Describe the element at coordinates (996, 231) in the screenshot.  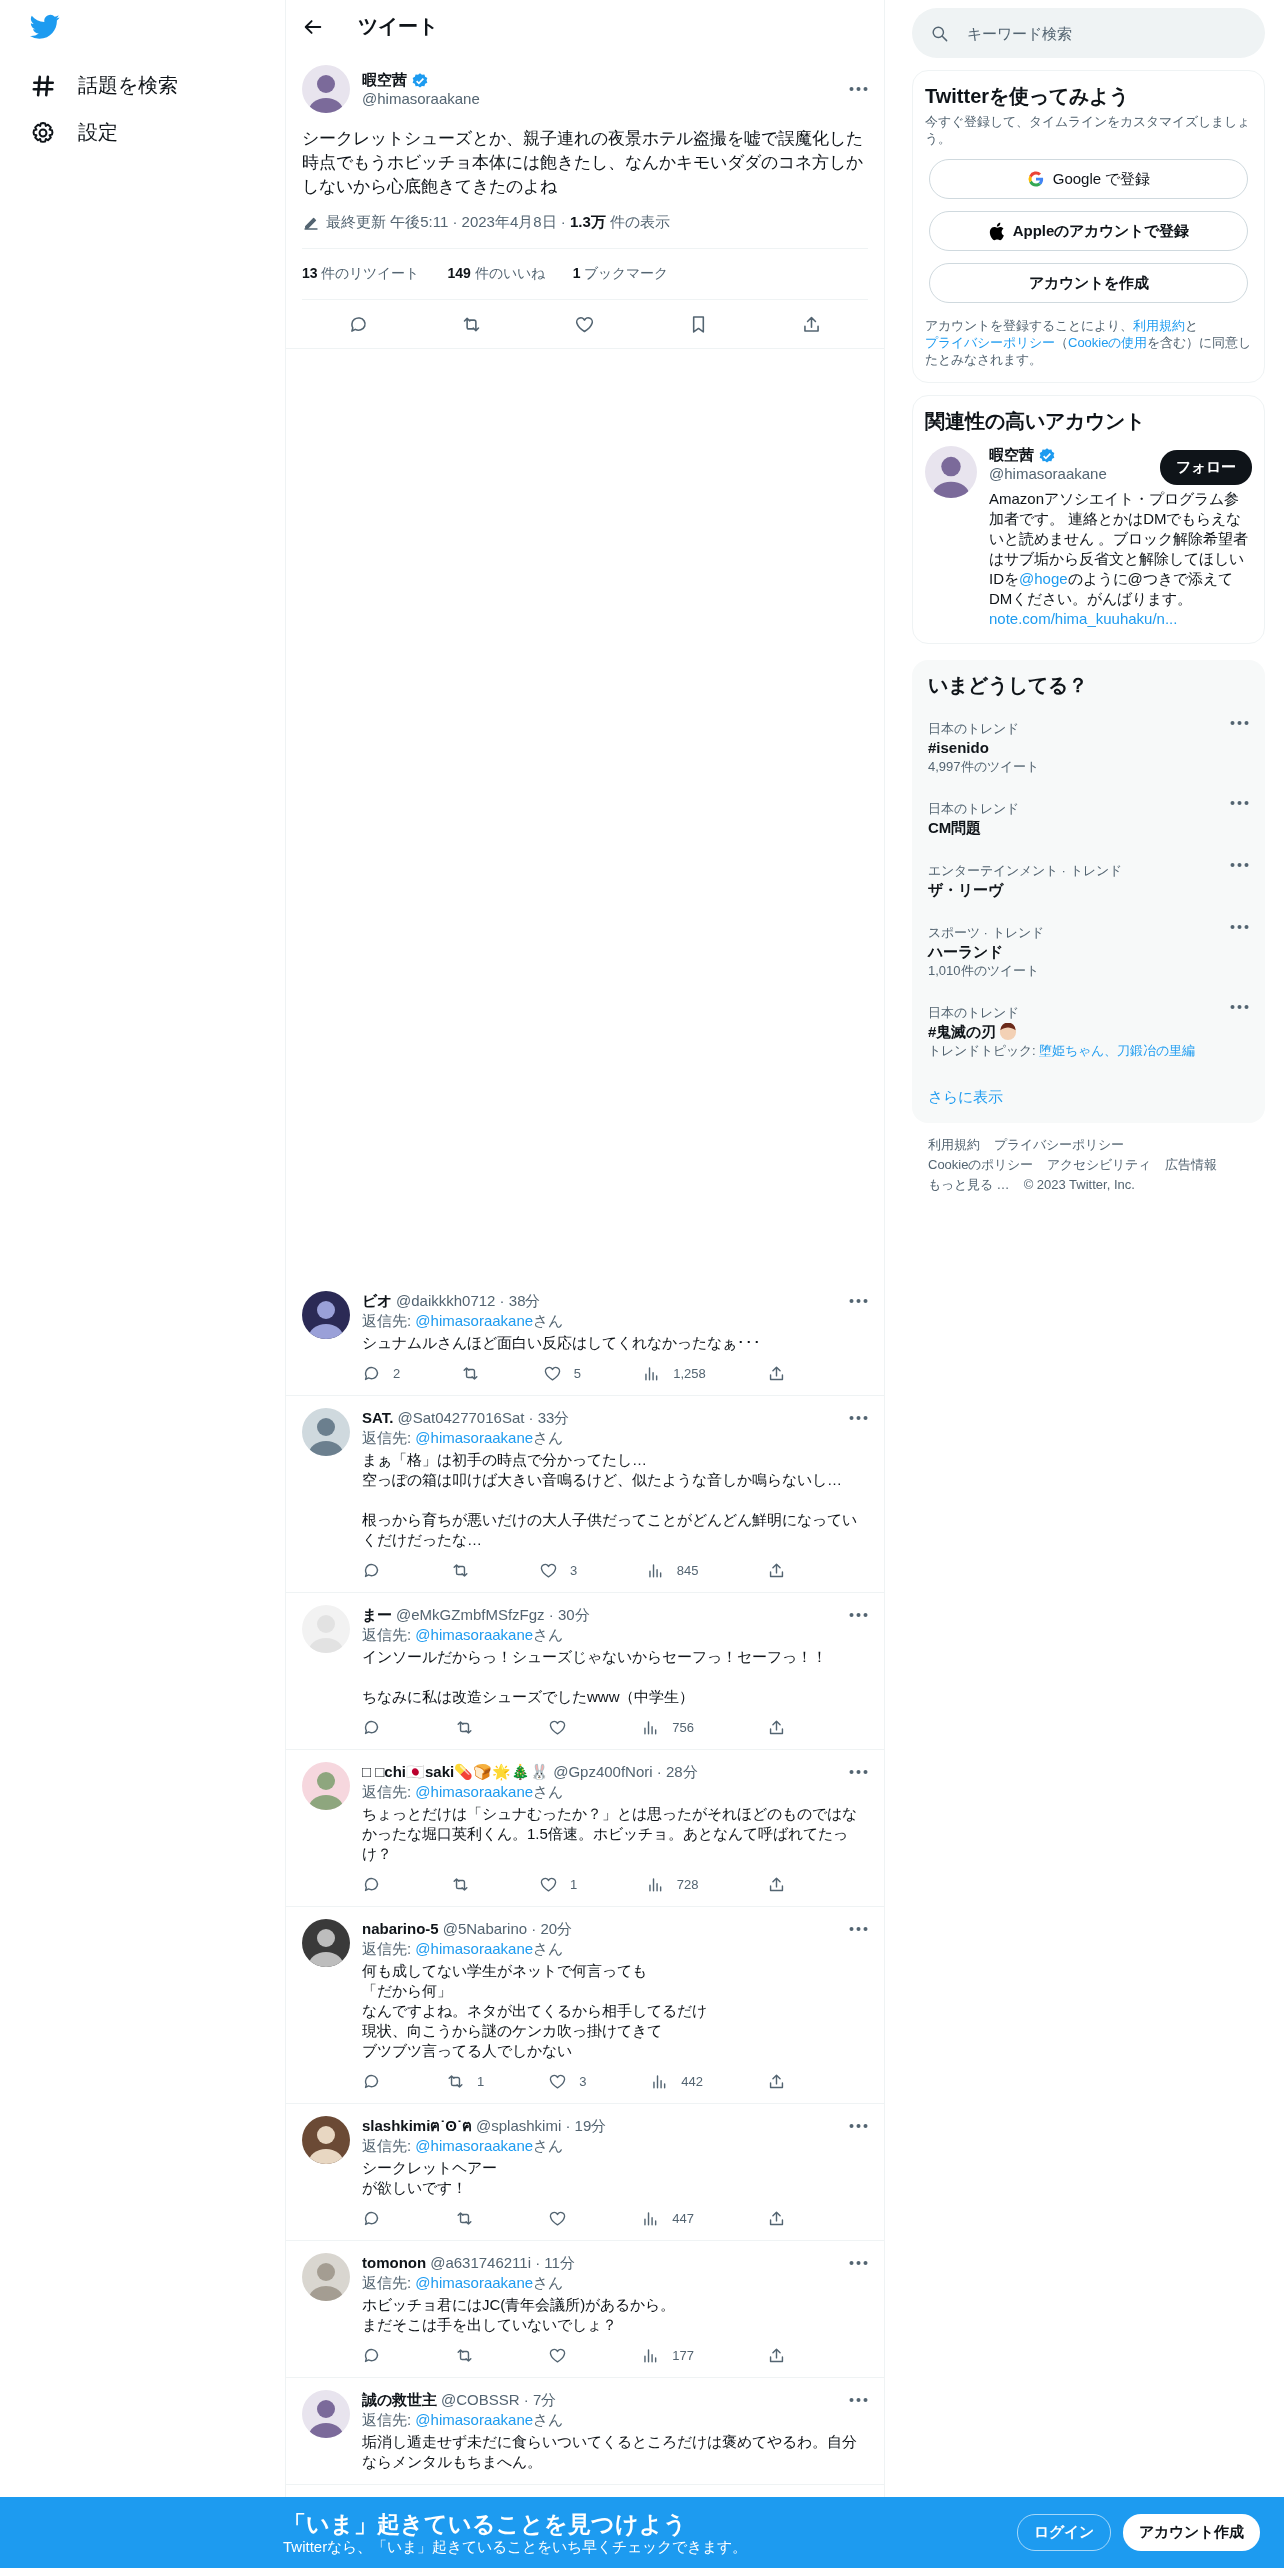
I see `apple-logo-icon` at that location.